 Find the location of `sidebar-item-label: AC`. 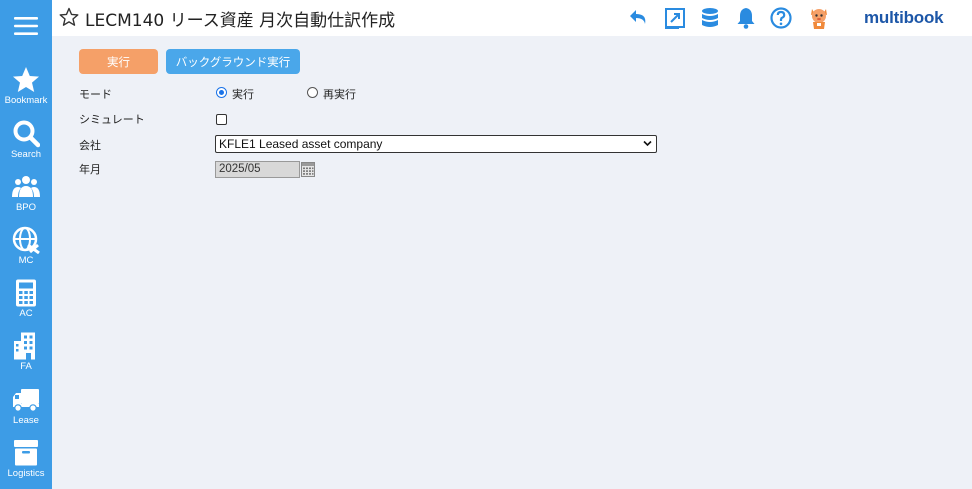

sidebar-item-label: AC is located at coordinates (26, 313).